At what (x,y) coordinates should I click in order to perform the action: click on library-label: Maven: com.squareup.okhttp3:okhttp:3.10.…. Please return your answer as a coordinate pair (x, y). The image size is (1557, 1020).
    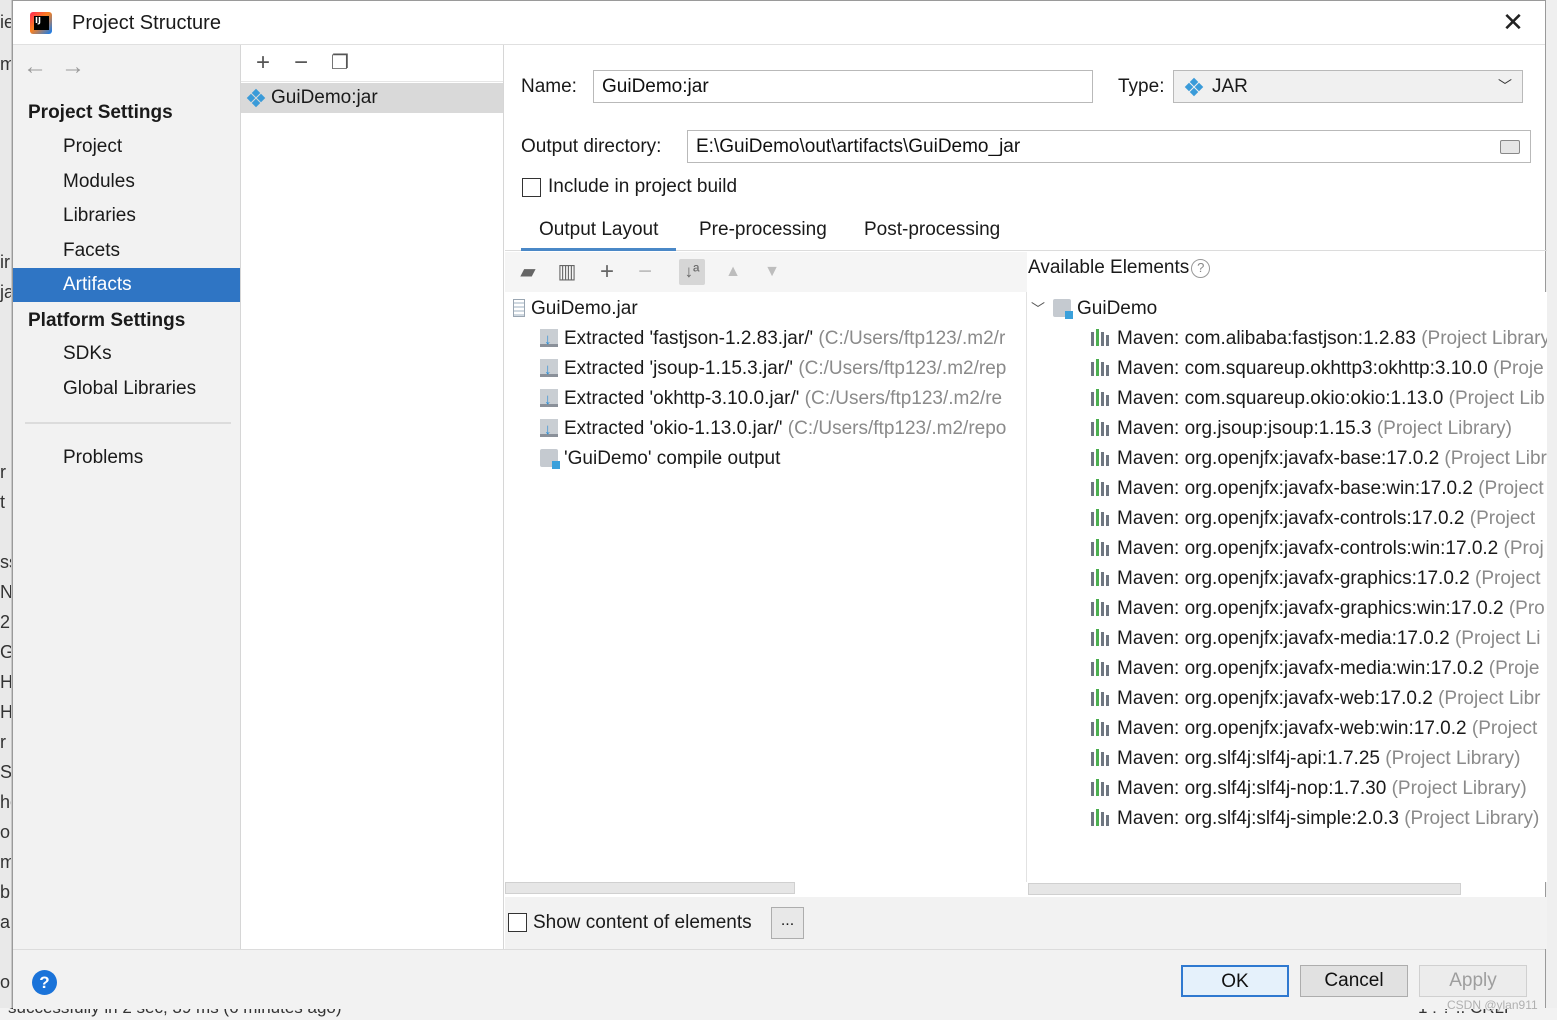
    Looking at the image, I should click on (1302, 368).